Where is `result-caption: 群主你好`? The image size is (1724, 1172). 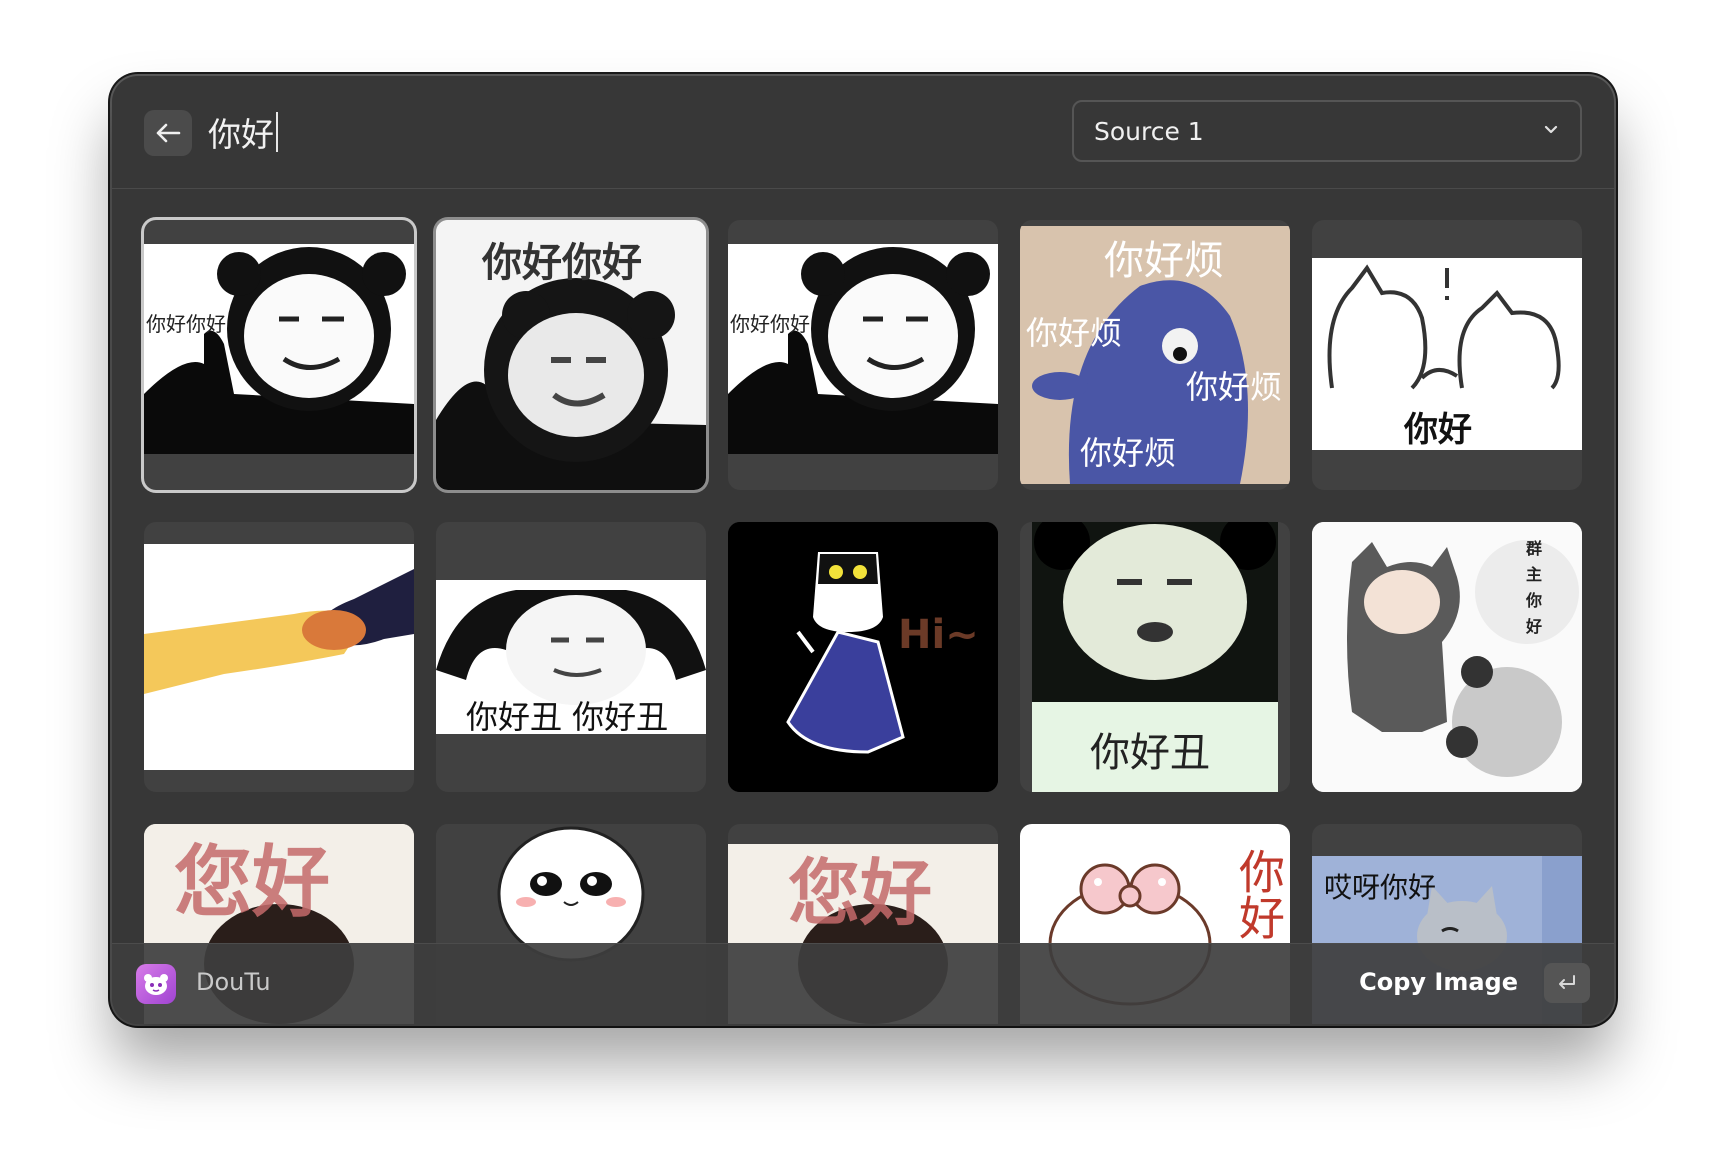 result-caption: 群主你好 is located at coordinates (1532, 592).